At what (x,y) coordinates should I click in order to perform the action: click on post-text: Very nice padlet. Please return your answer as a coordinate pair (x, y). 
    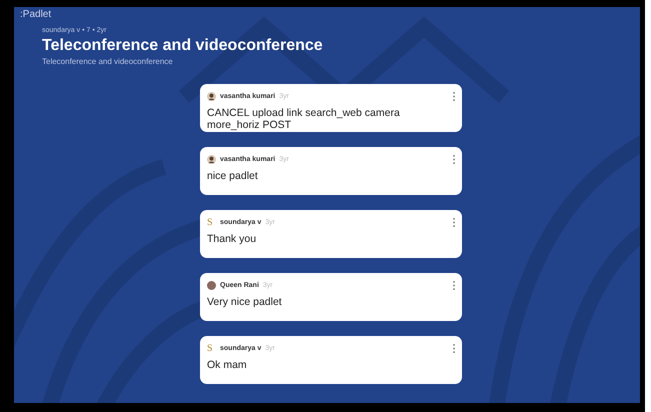
    Looking at the image, I should click on (245, 302).